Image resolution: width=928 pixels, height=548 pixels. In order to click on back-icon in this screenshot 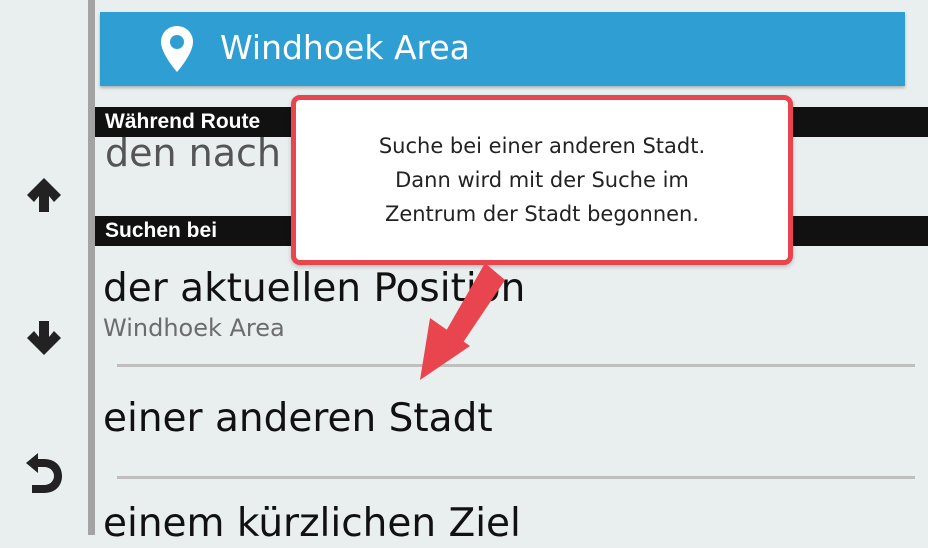, I will do `click(44, 473)`.